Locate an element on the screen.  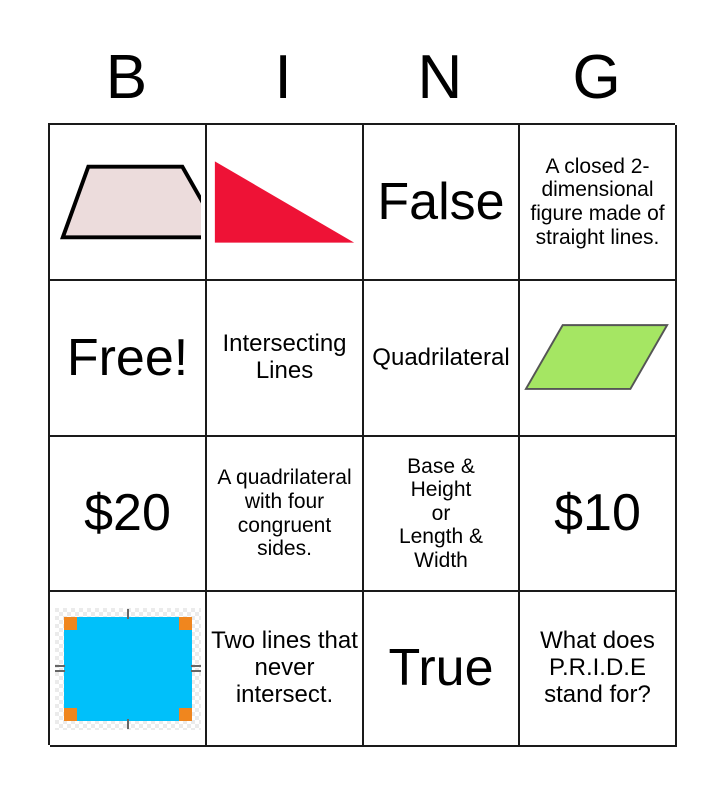
bingo-cell-r1c3: False is located at coordinates (442, 203).